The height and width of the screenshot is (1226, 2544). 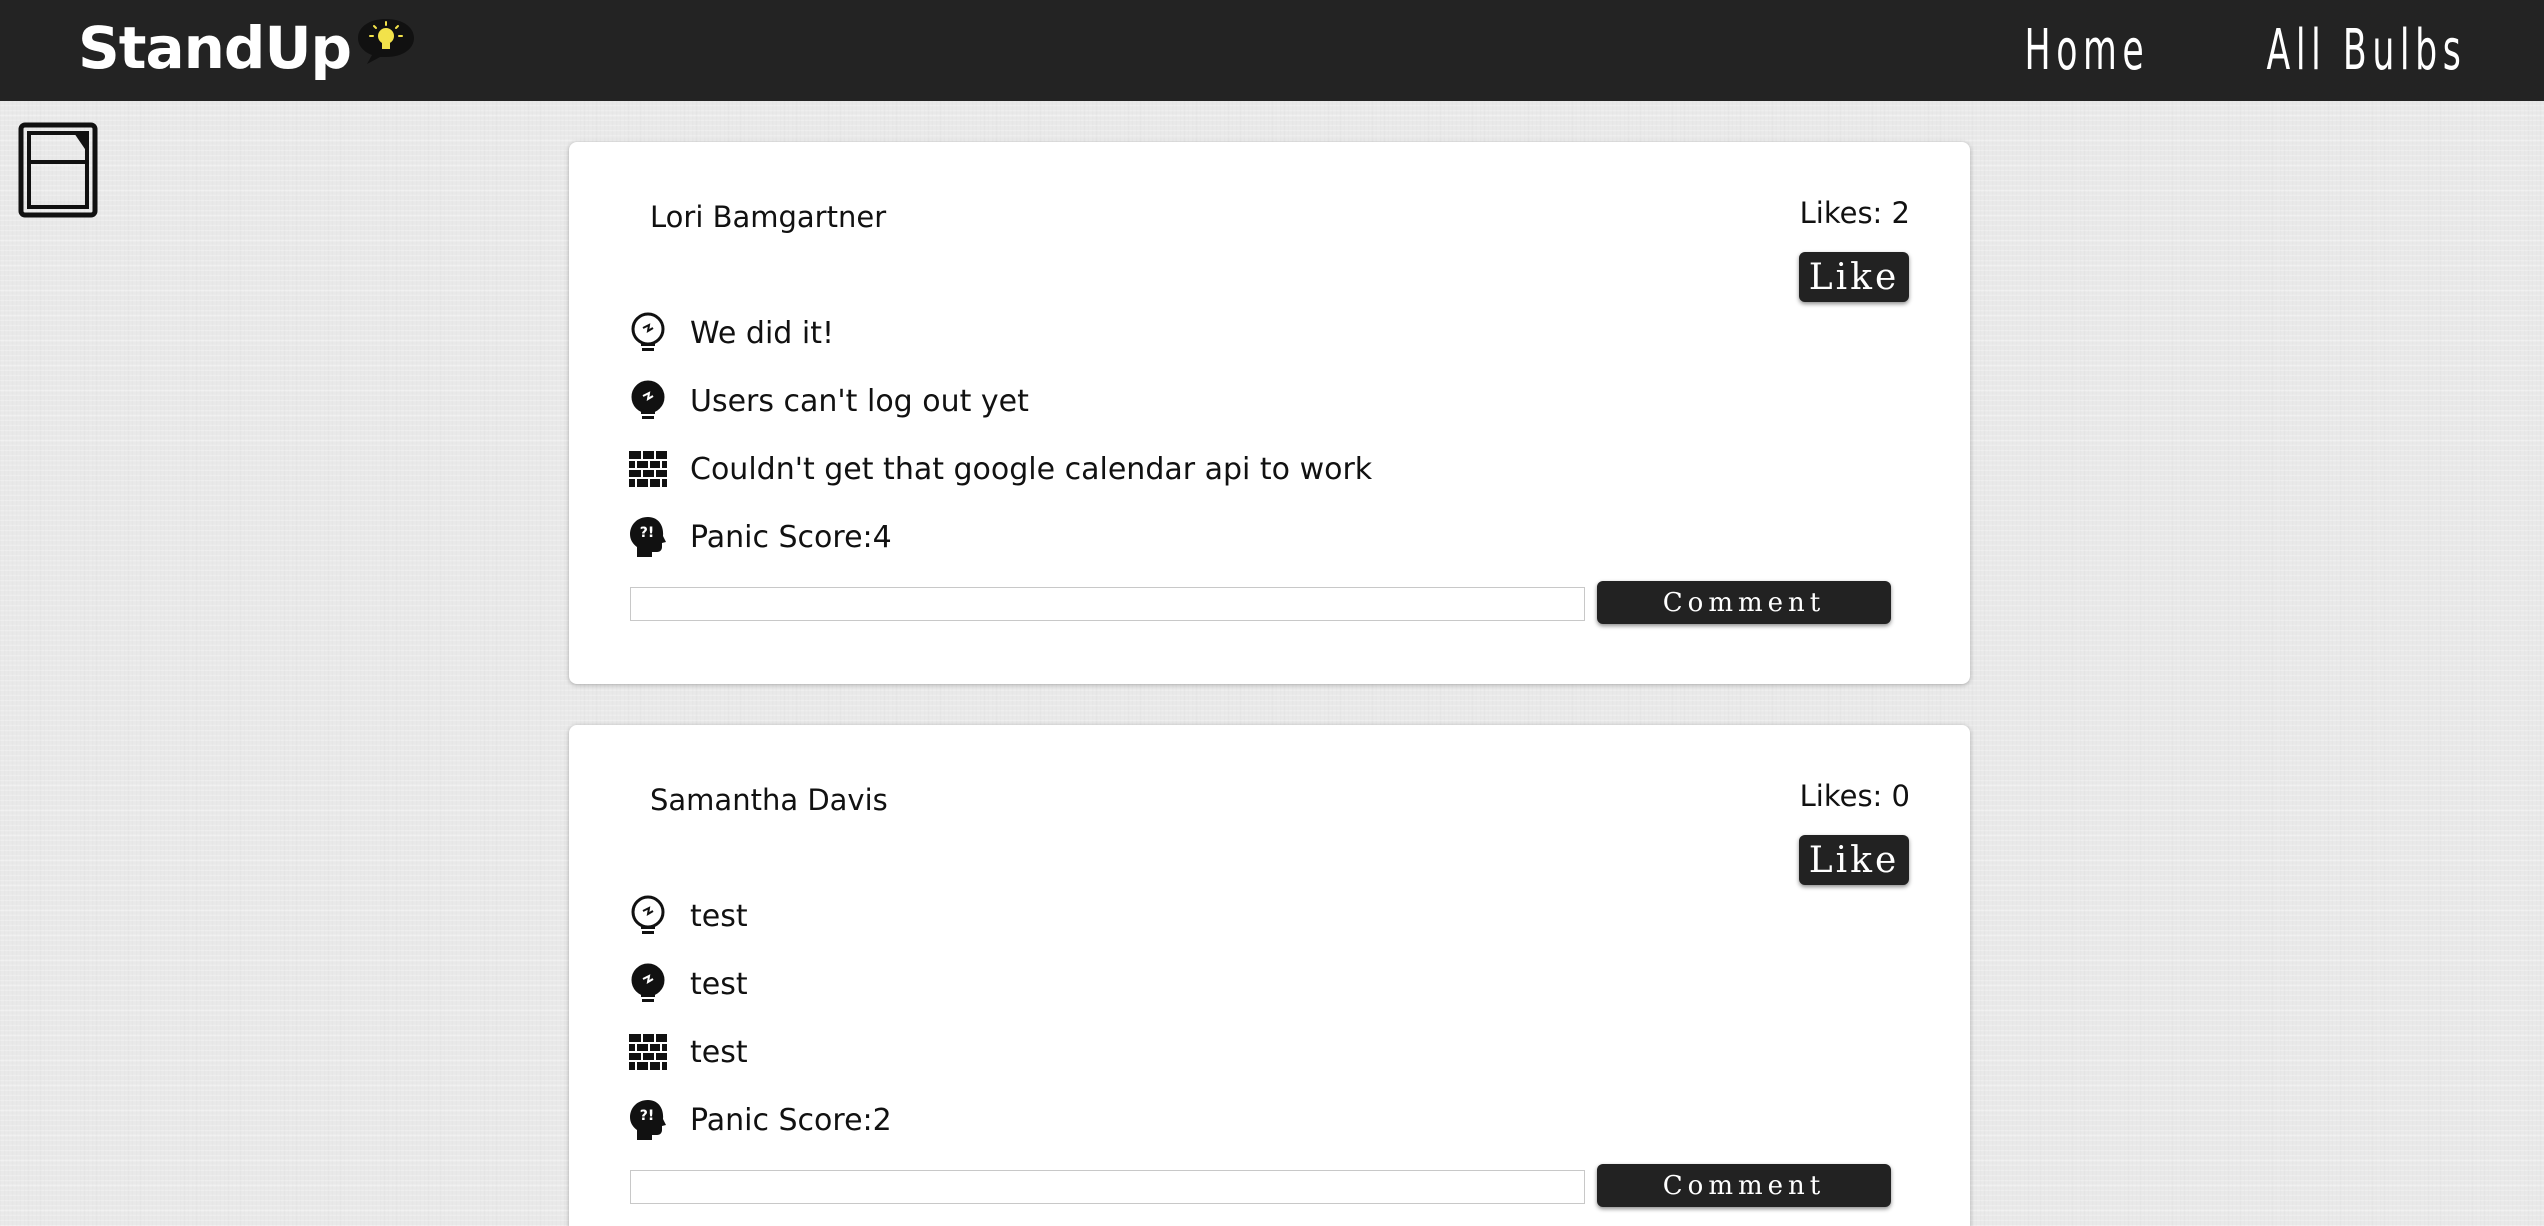 I want to click on brand-name: StandUp, so click(x=215, y=48).